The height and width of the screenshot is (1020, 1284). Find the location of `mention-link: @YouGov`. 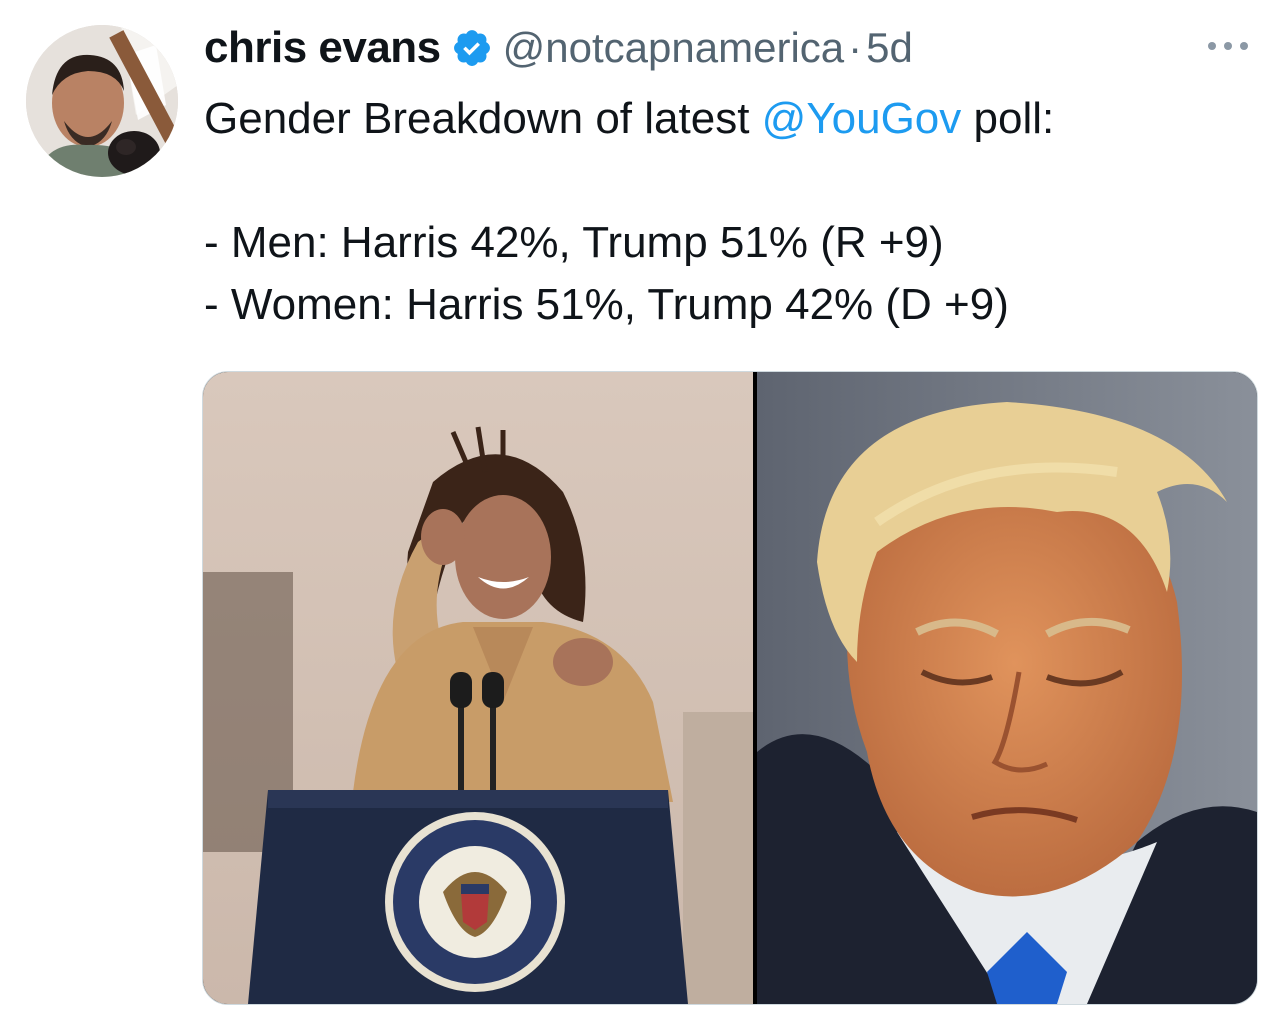

mention-link: @YouGov is located at coordinates (862, 118).